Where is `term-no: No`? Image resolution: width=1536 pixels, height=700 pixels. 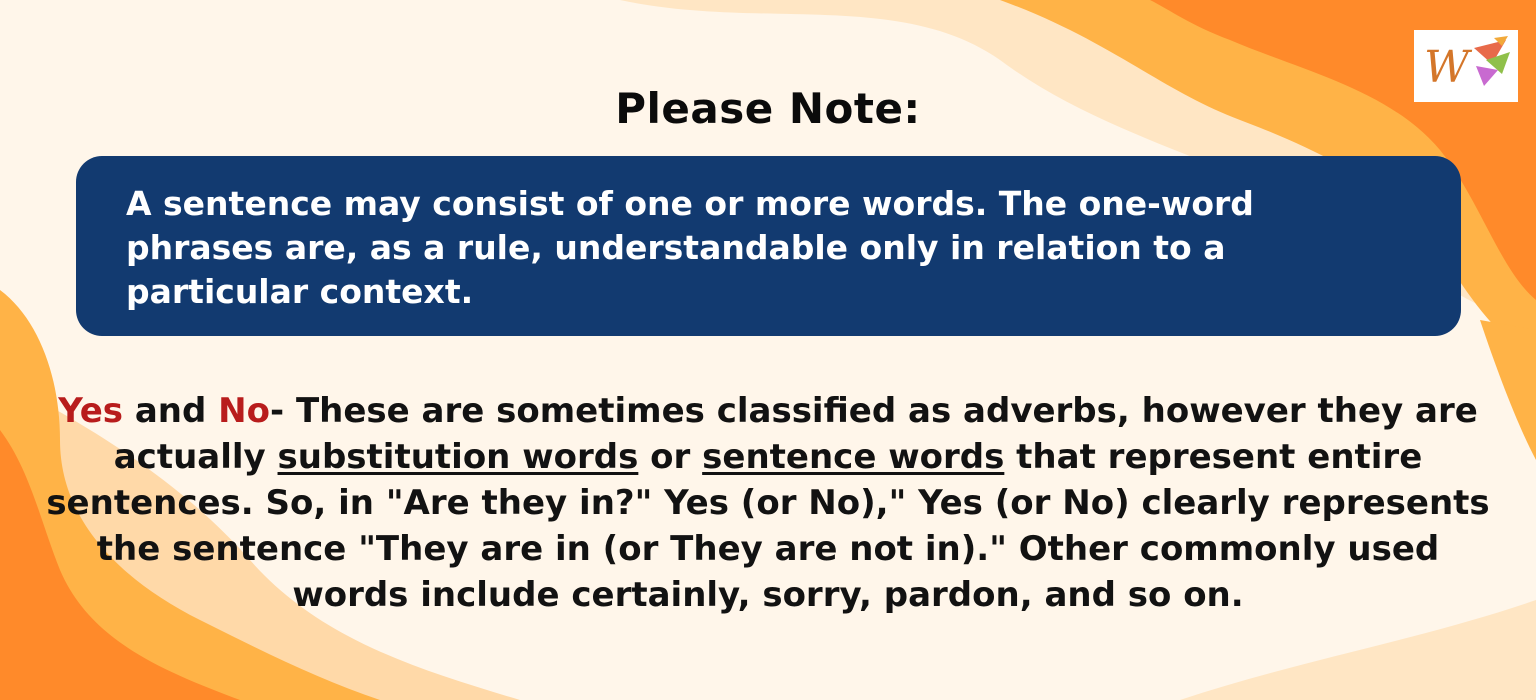 term-no: No is located at coordinates (244, 411).